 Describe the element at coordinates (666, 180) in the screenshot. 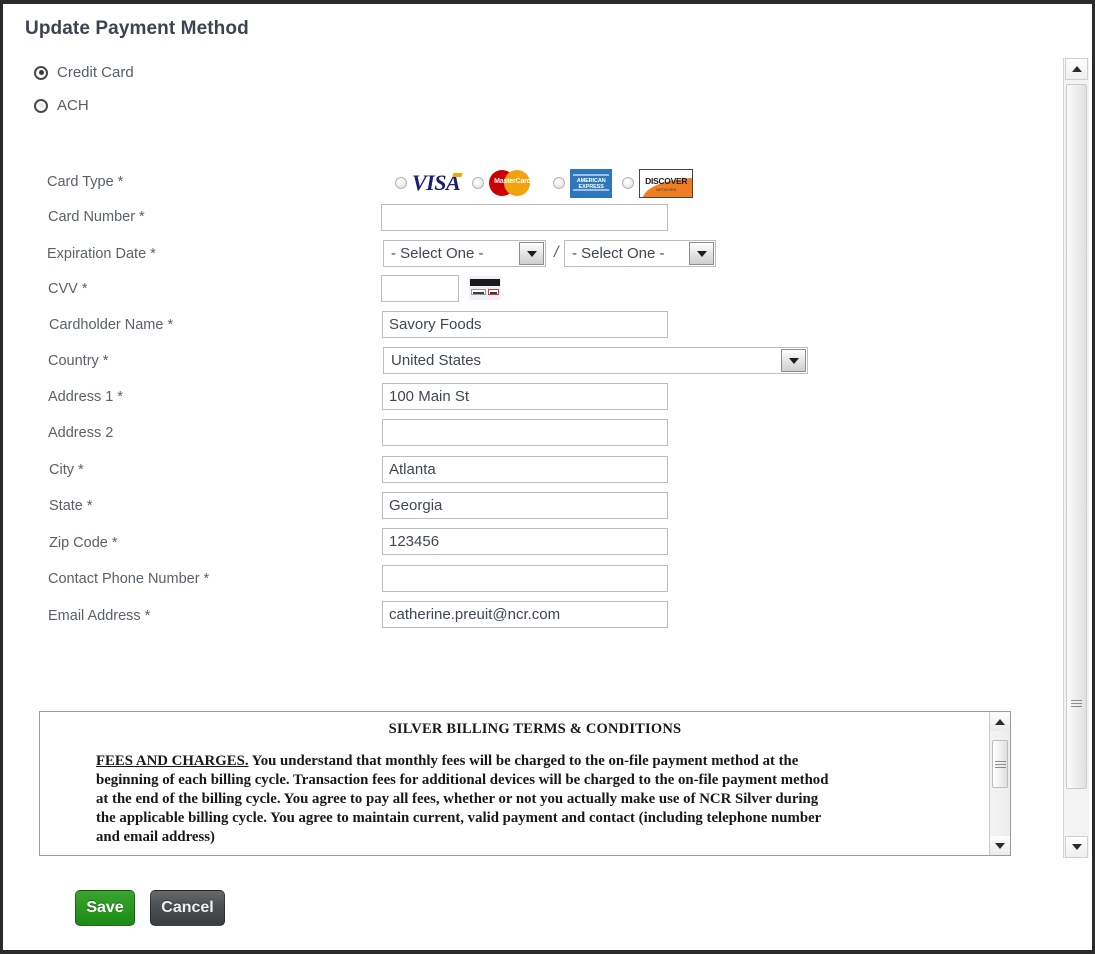

I see `discover-logo-text: DISCOVER` at that location.